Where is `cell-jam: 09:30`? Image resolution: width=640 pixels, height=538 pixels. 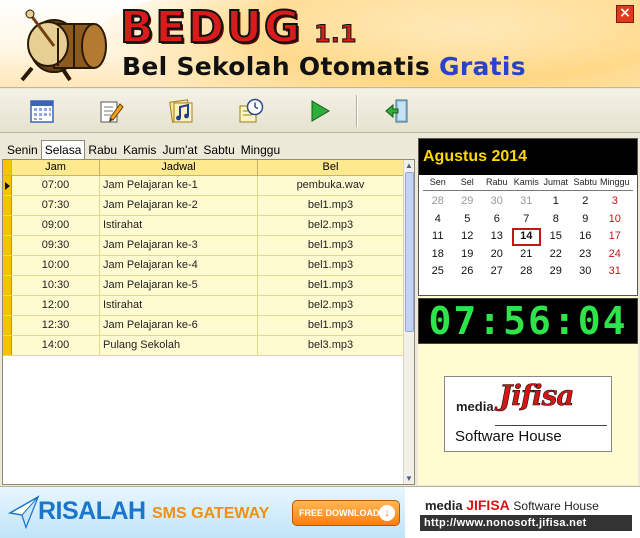 cell-jam: 09:30 is located at coordinates (56, 245).